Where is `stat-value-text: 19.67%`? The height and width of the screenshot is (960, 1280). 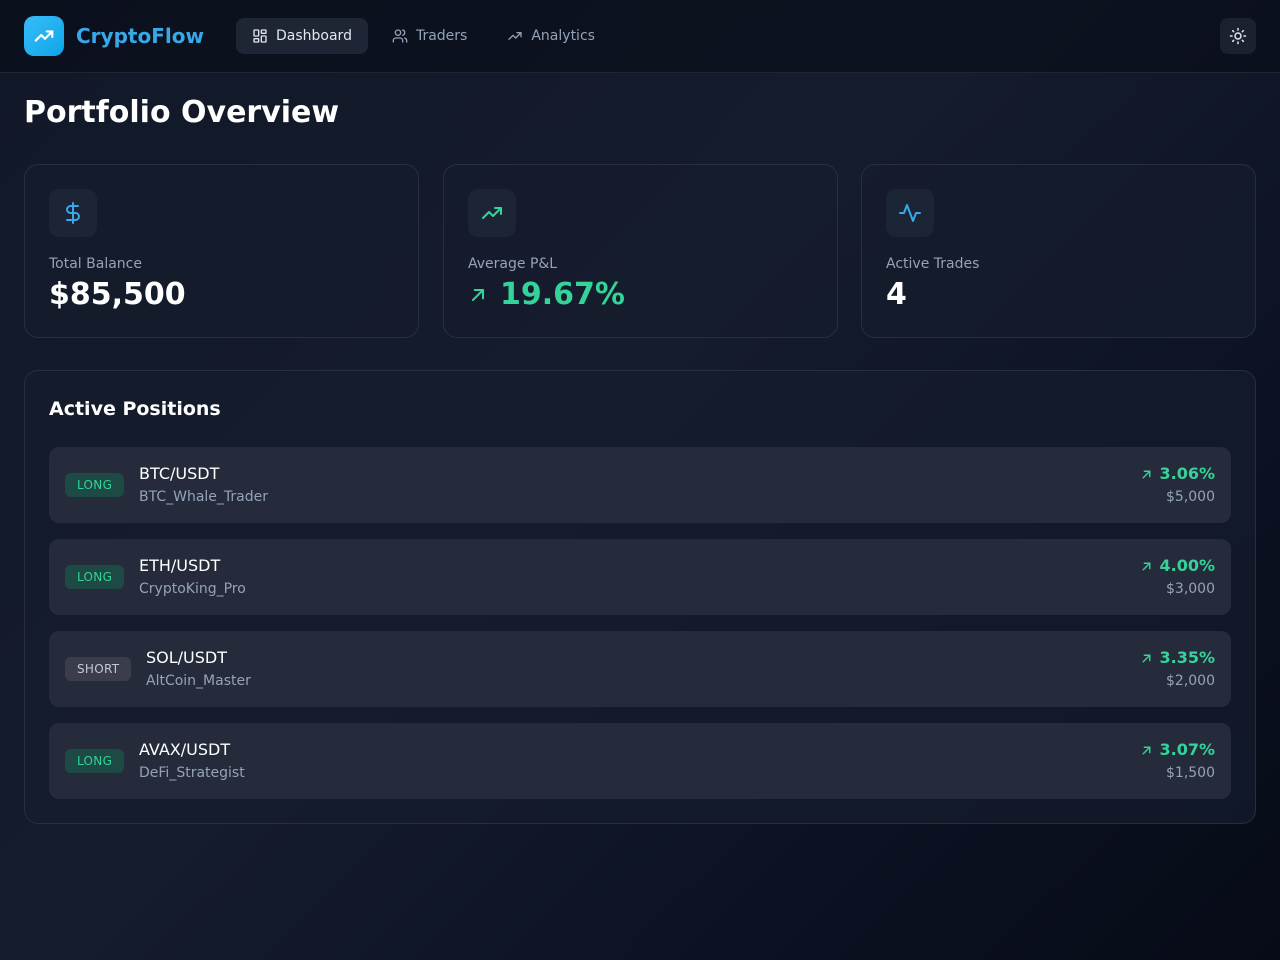
stat-value-text: 19.67% is located at coordinates (562, 294).